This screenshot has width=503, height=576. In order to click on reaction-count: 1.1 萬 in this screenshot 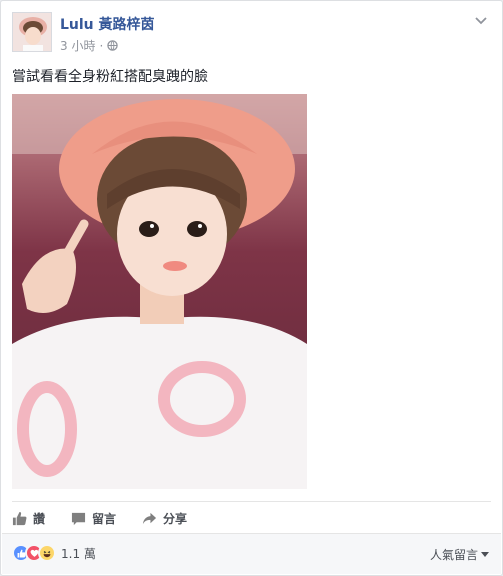, I will do `click(78, 553)`.